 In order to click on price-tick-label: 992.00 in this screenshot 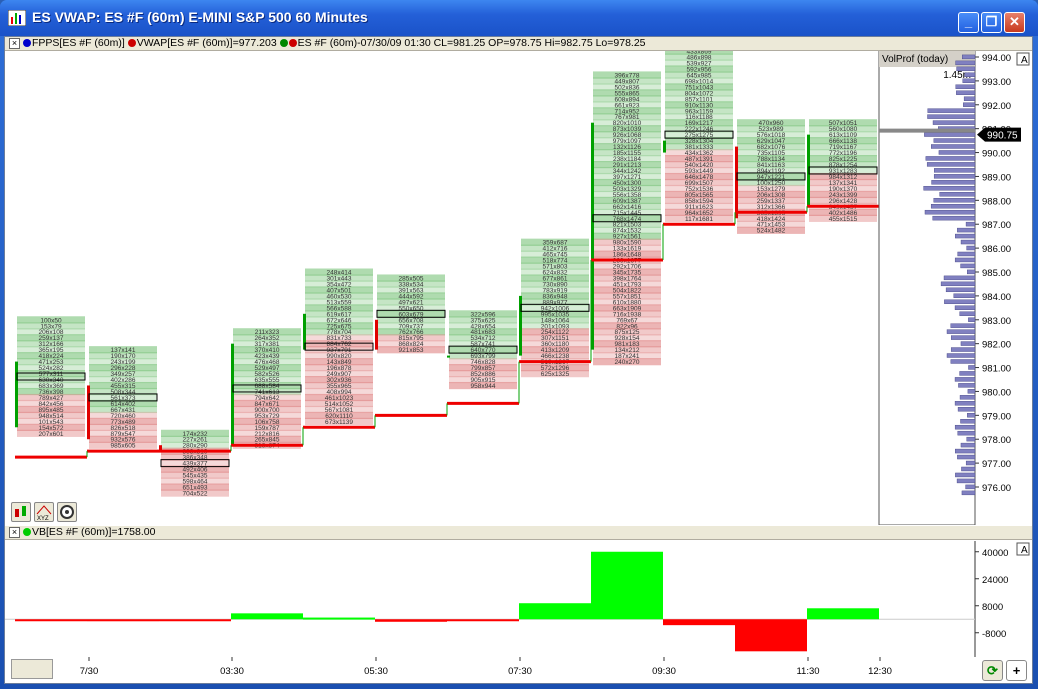, I will do `click(996, 106)`.